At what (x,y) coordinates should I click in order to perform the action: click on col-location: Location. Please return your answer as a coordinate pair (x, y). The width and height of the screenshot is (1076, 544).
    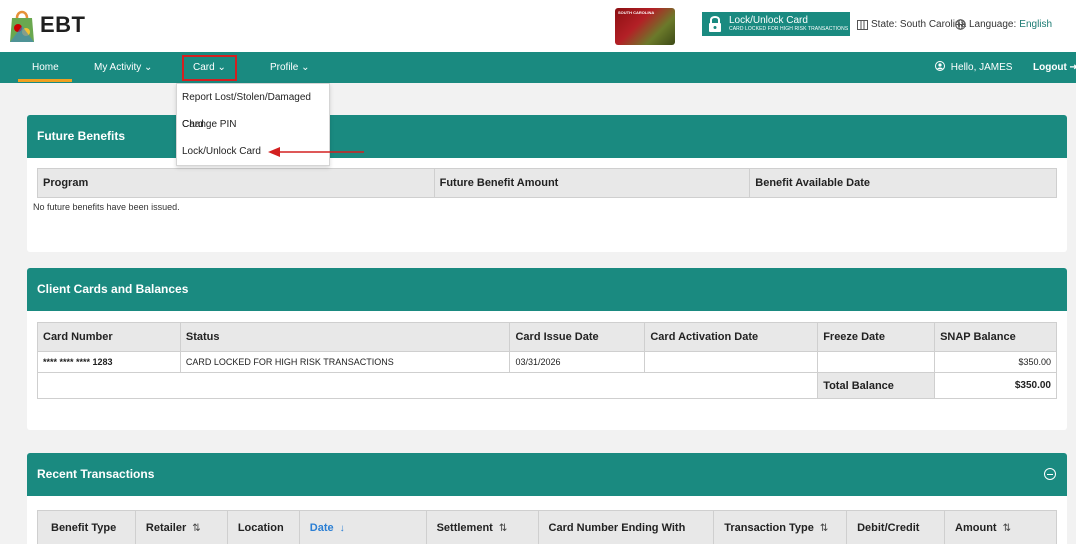
    Looking at the image, I should click on (263, 527).